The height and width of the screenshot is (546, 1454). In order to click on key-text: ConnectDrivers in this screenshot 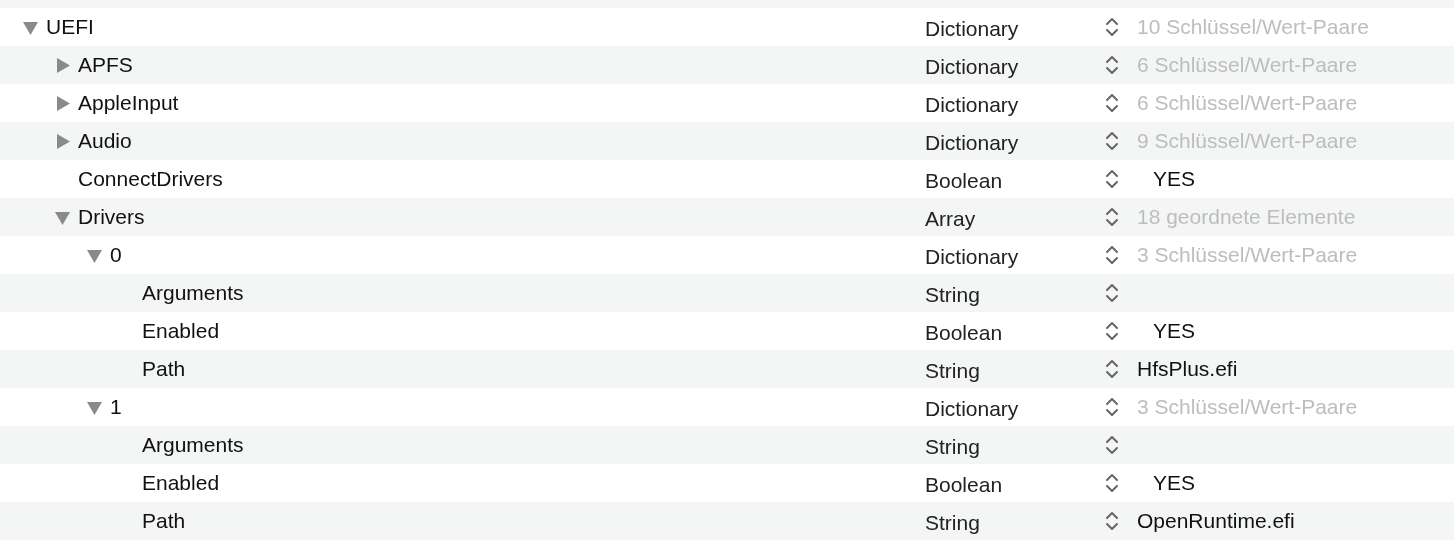, I will do `click(150, 179)`.